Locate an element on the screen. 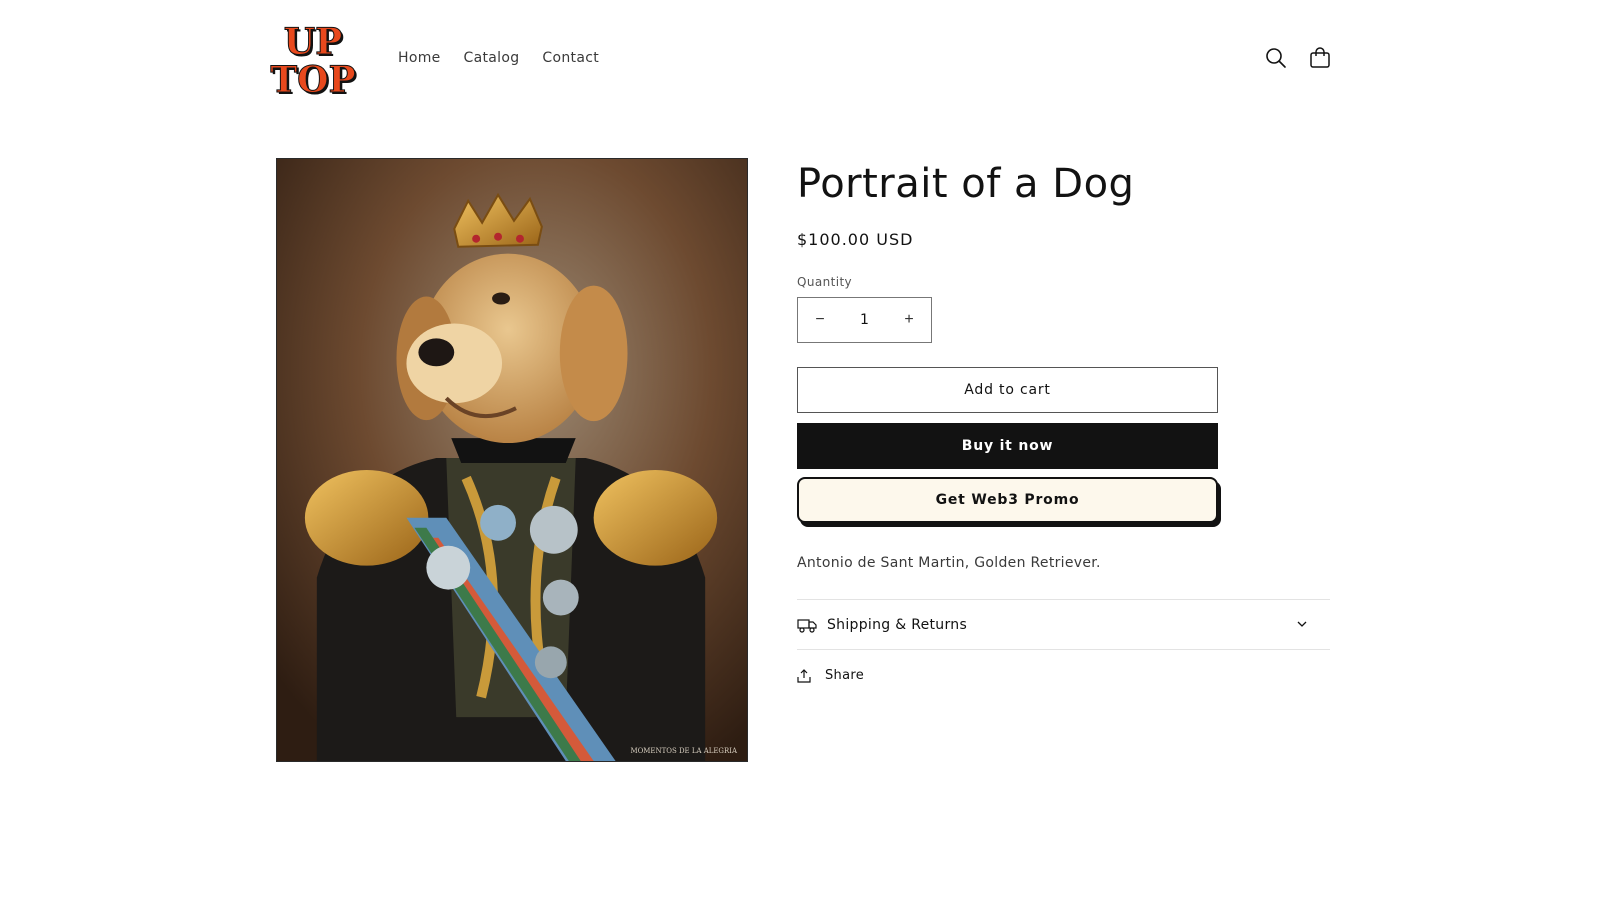 The image size is (1600, 900). site-header: UP UP TOP TOP Home Catalog Contact is located at coordinates (800, 60).